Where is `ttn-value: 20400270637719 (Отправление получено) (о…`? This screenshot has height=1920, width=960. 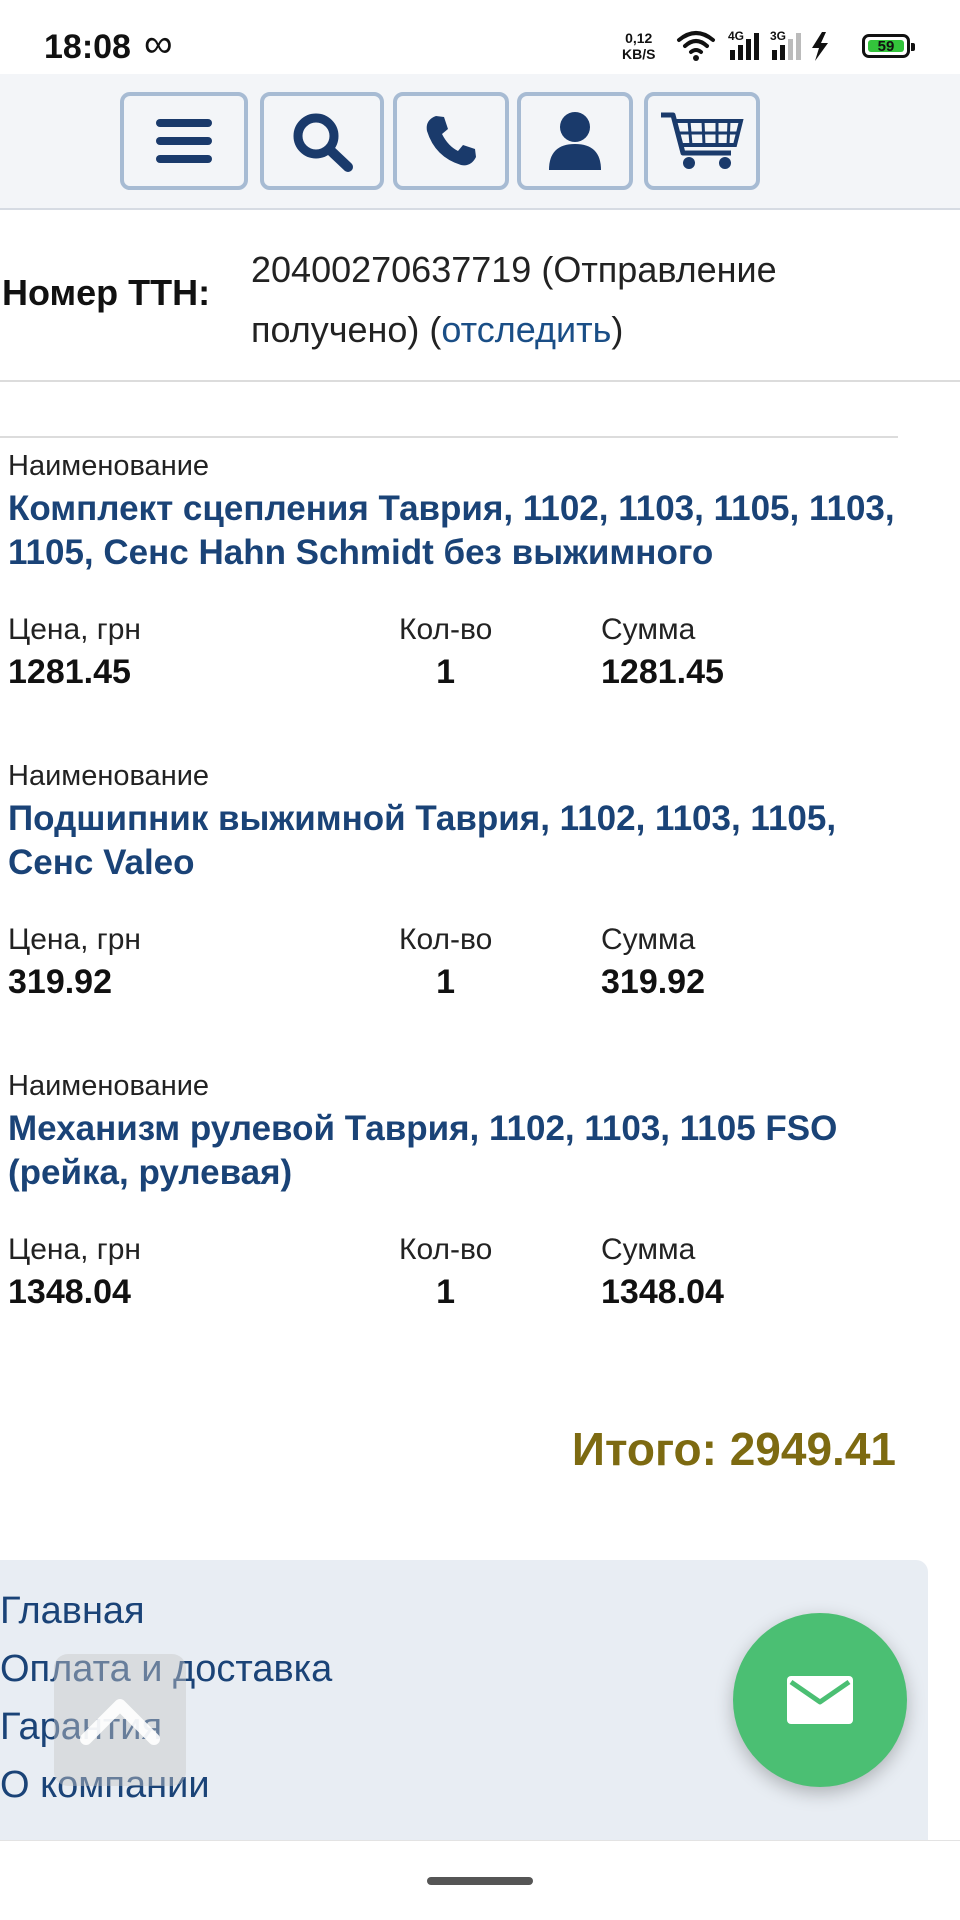 ttn-value: 20400270637719 (Отправление получено) (о… is located at coordinates (591, 300).